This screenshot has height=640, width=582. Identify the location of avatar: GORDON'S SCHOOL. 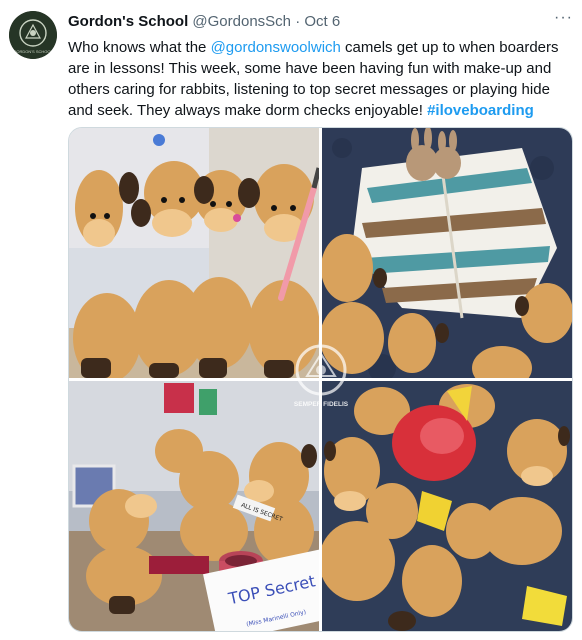
(33, 35).